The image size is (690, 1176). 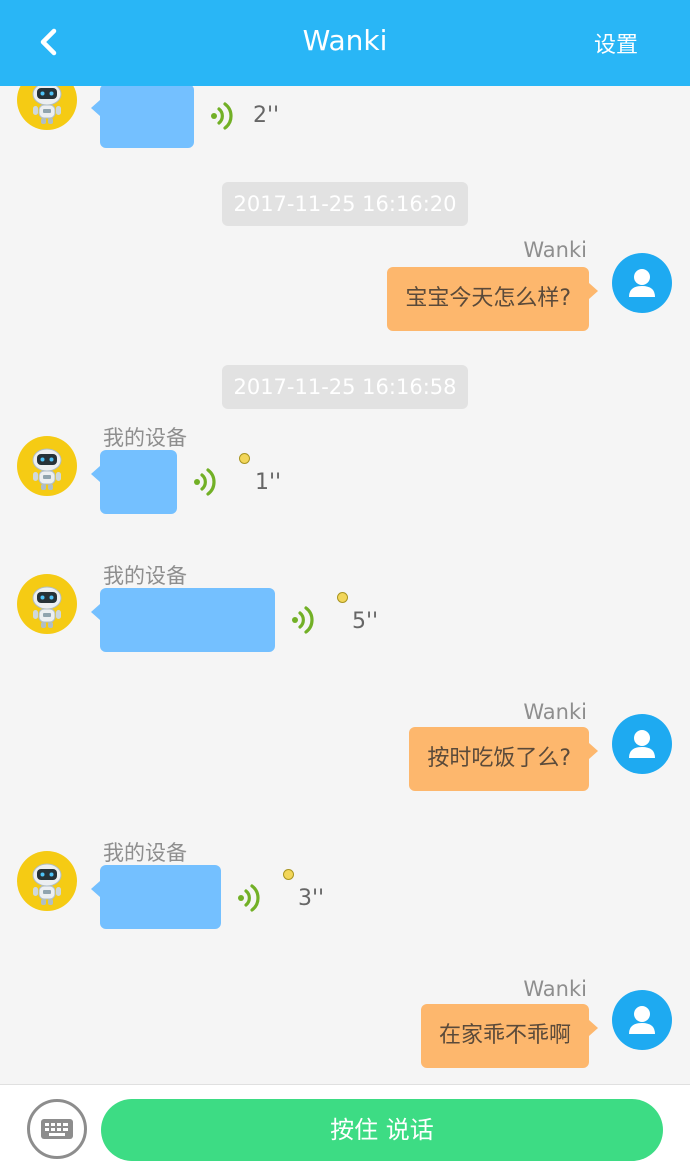 I want to click on voice-duration: 2'', so click(x=266, y=115).